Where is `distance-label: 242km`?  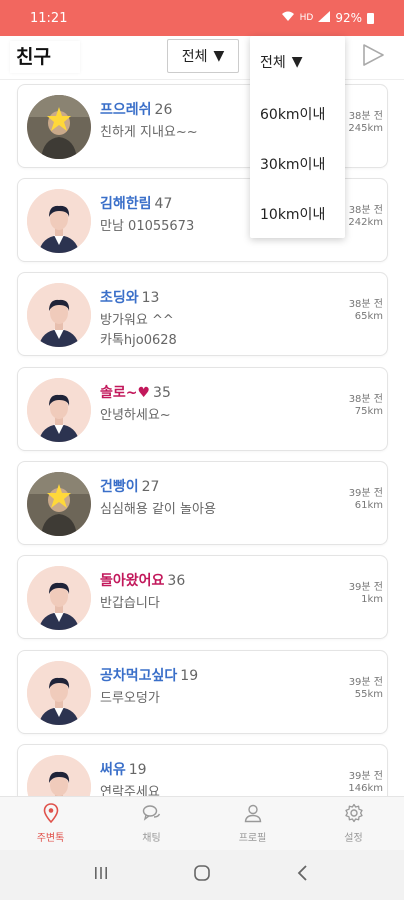
distance-label: 242km is located at coordinates (365, 222).